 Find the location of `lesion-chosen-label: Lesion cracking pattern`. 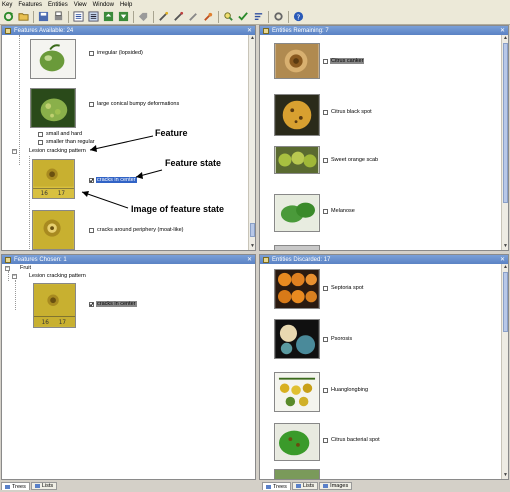

lesion-chosen-label: Lesion cracking pattern is located at coordinates (57, 276).